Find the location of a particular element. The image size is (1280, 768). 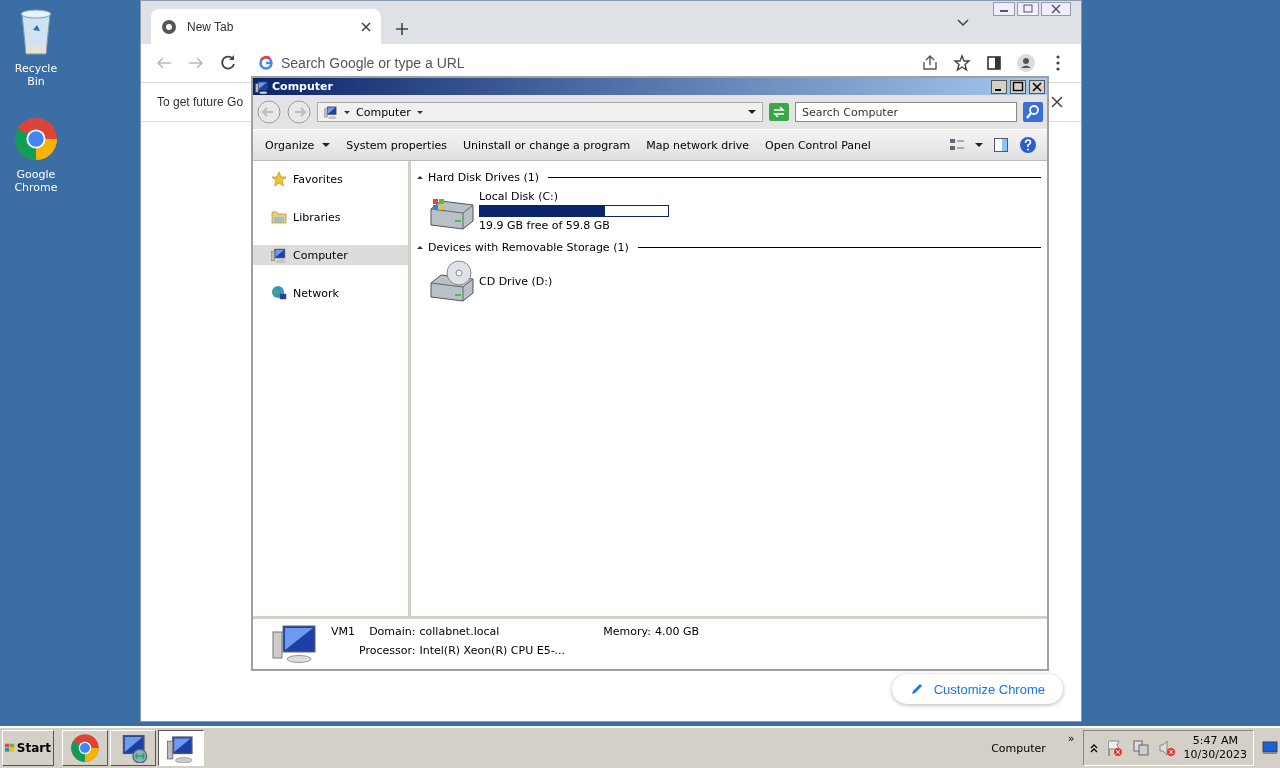

breadcrumb: Computer is located at coordinates (383, 112).